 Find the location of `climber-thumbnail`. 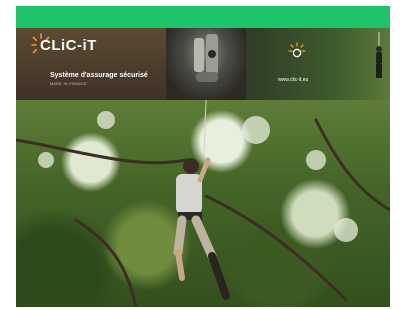

climber-thumbnail is located at coordinates (379, 55).